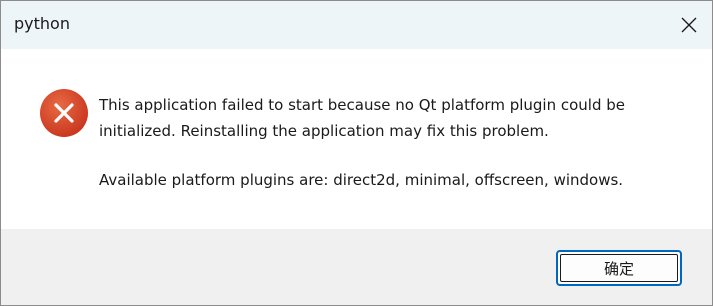  Describe the element at coordinates (42, 23) in the screenshot. I see `window-title: python` at that location.